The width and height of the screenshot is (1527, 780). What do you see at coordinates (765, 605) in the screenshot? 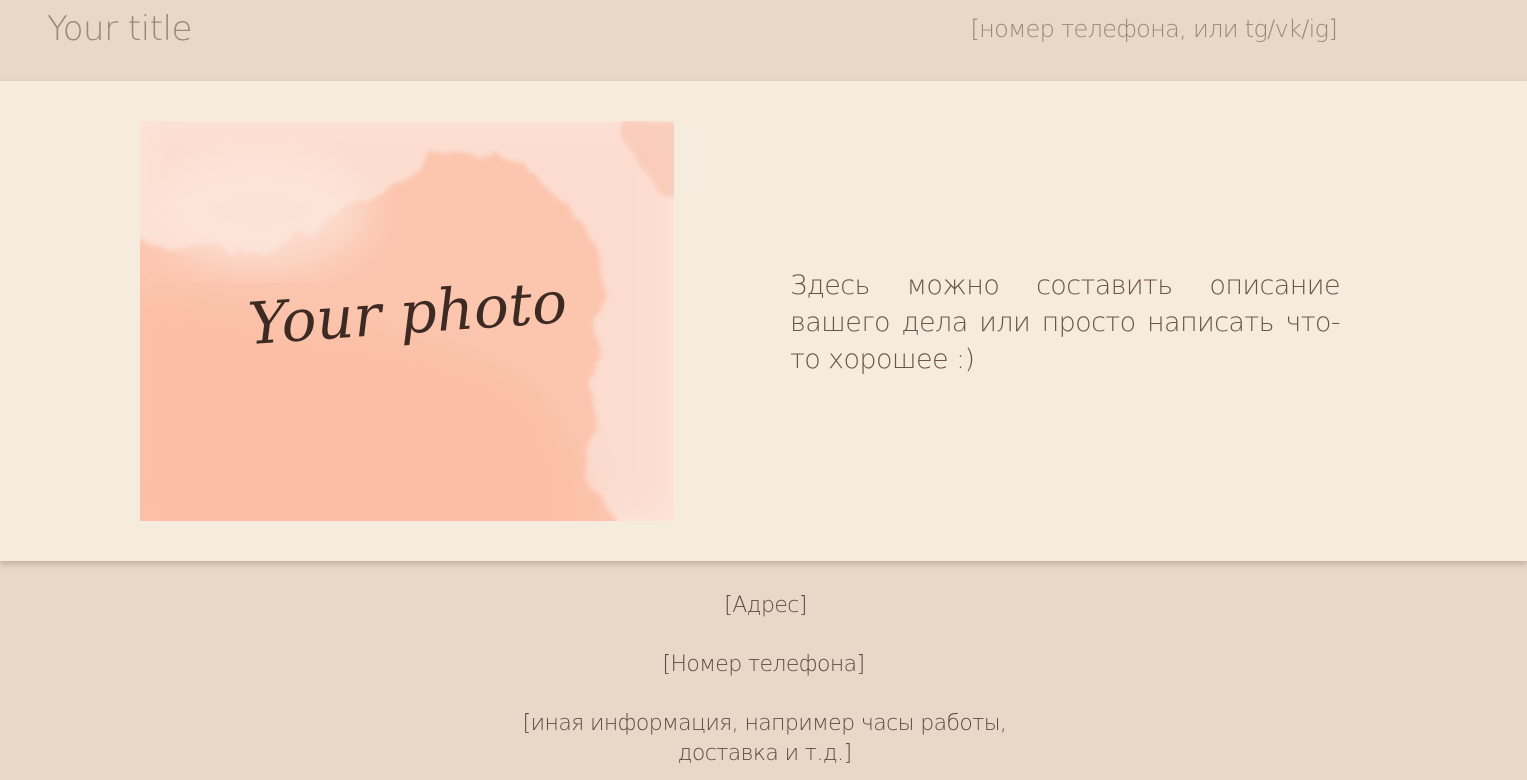
I see `footer-address: [Адрес]` at bounding box center [765, 605].